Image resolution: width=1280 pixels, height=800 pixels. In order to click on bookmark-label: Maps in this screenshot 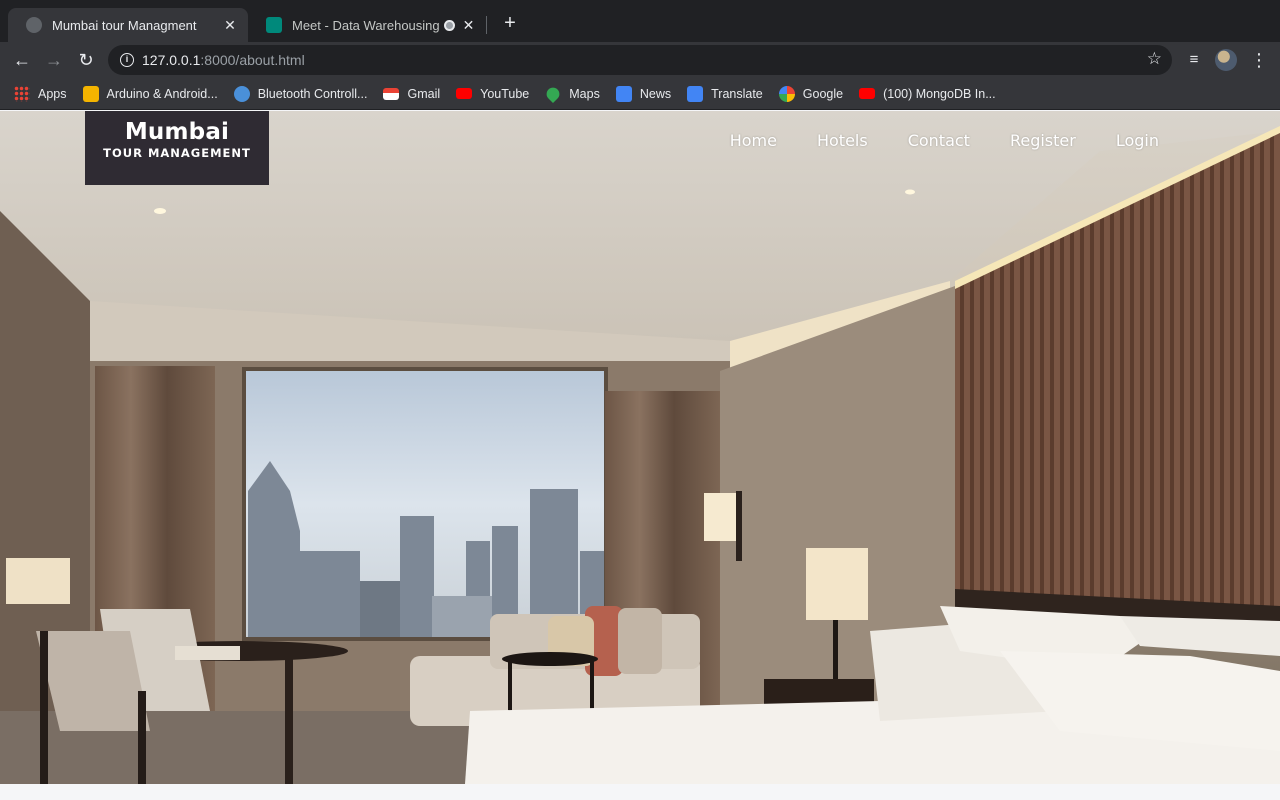, I will do `click(584, 93)`.